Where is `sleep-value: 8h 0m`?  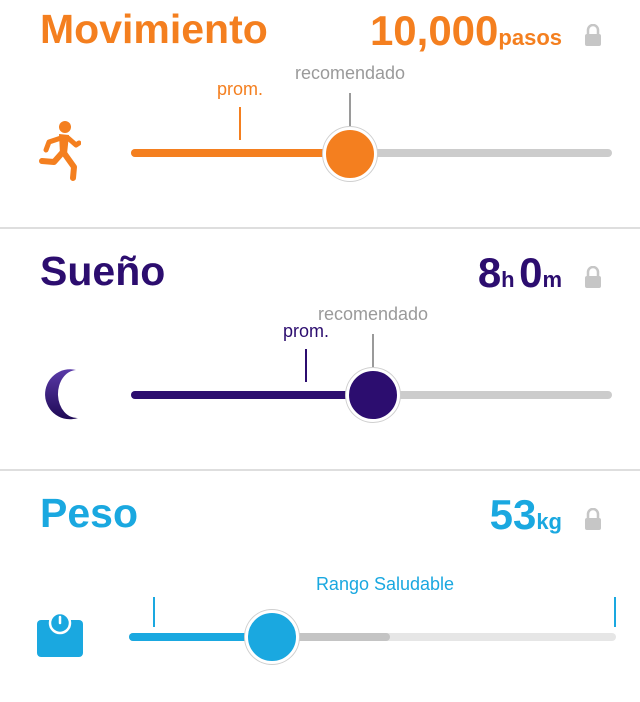 sleep-value: 8h 0m is located at coordinates (520, 273).